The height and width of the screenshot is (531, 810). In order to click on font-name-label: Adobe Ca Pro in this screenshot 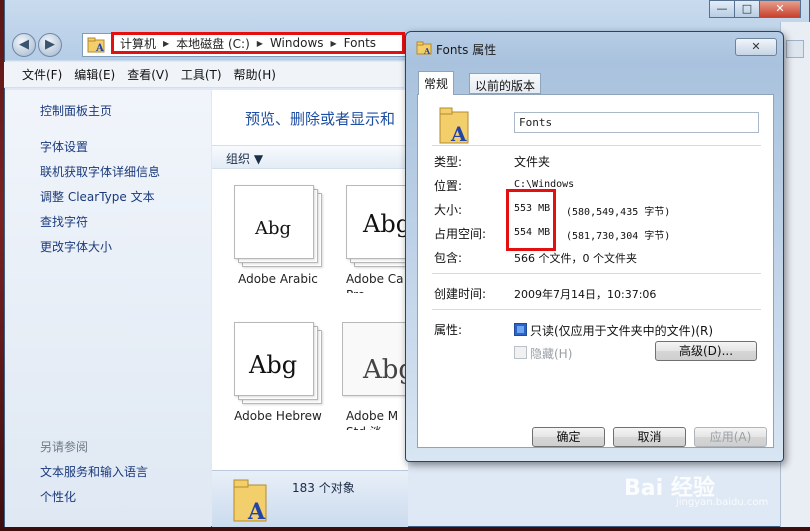, I will do `click(375, 282)`.